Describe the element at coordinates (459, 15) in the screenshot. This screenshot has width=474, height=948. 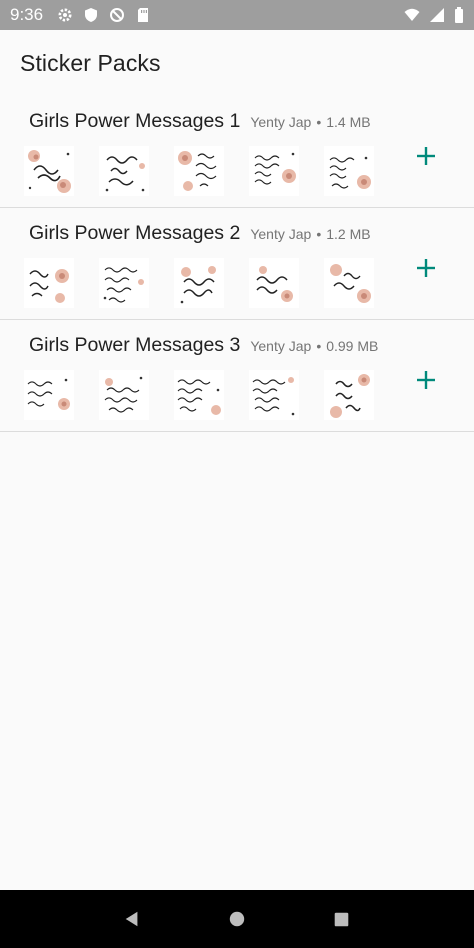
I see `battery-icon` at that location.